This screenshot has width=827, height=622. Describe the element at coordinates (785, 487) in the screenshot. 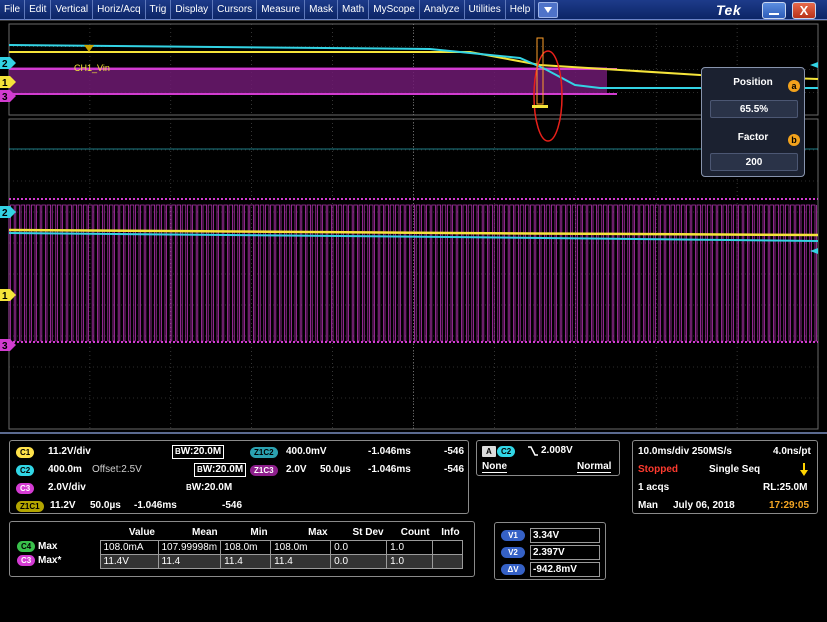

I see `record-length: RL:25.0M` at that location.